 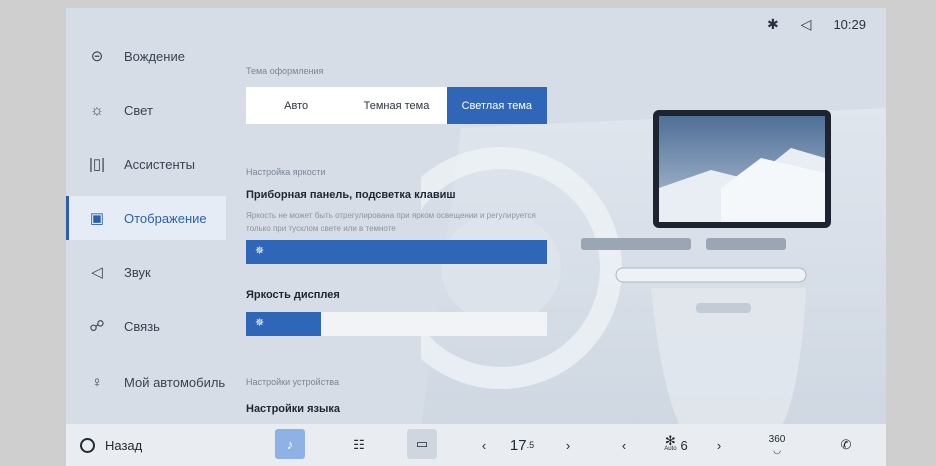 I want to click on back-button: Назад, so click(x=111, y=445).